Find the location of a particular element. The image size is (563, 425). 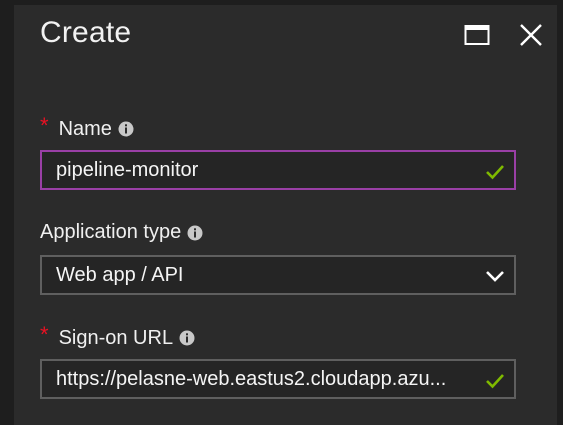

name-input-value: pipeline-monitor is located at coordinates (127, 169).